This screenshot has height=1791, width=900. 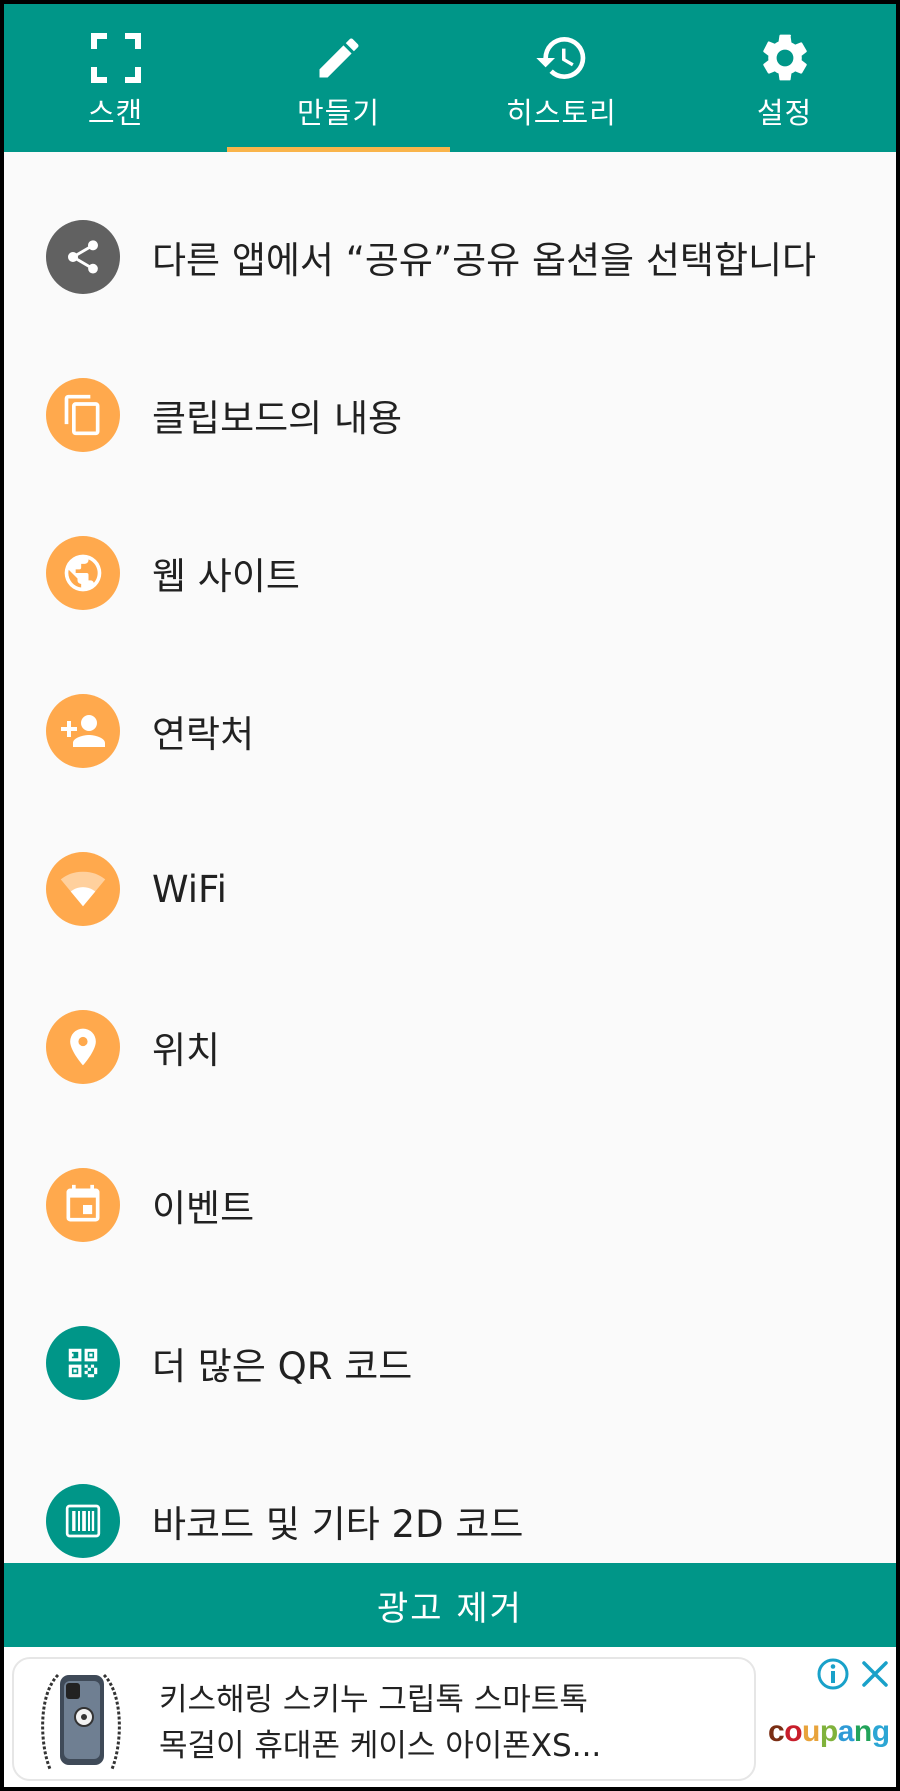 What do you see at coordinates (338, 1524) in the screenshot?
I see `list-item-label: 바코드 및 기타 2D 코드` at bounding box center [338, 1524].